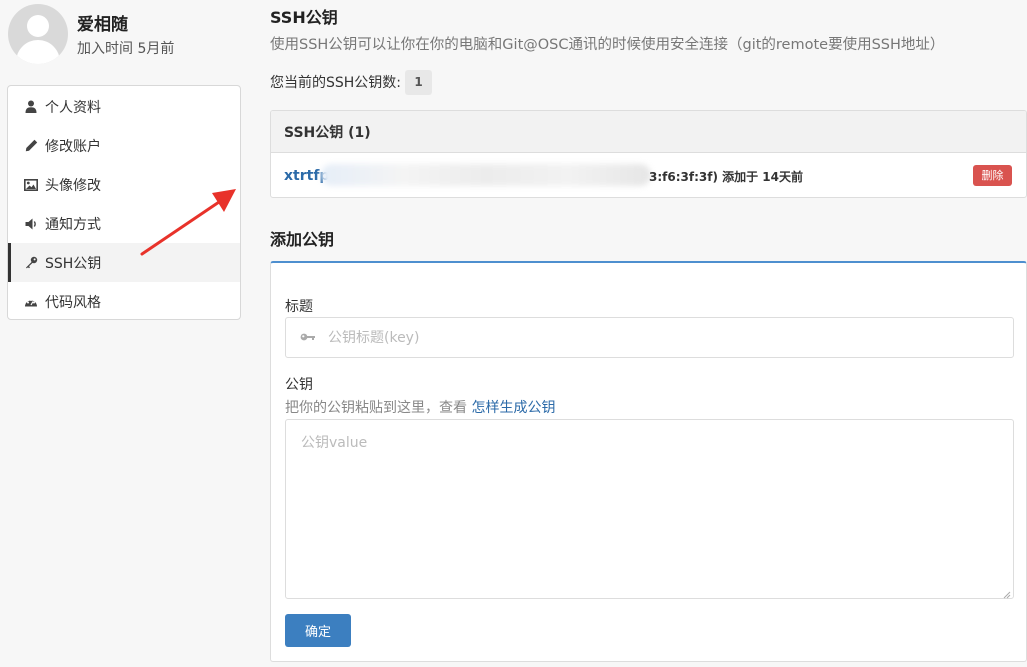 This screenshot has height=667, width=1027. What do you see at coordinates (124, 300) in the screenshot?
I see `sidebar-item-code-style: 代码风格` at bounding box center [124, 300].